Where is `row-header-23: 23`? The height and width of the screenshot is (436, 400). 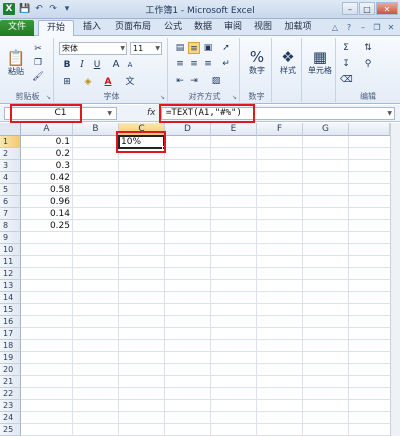
row-header-23: 23 is located at coordinates (10, 406).